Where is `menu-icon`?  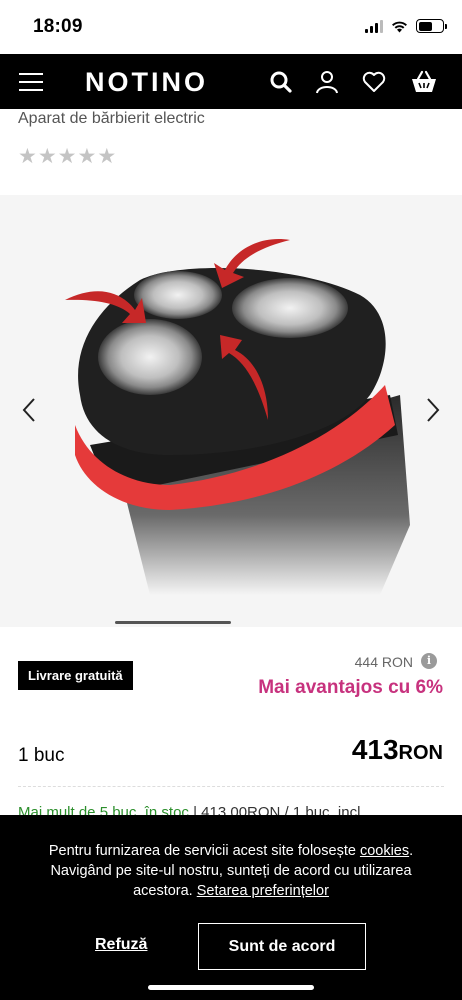
menu-icon is located at coordinates (31, 82).